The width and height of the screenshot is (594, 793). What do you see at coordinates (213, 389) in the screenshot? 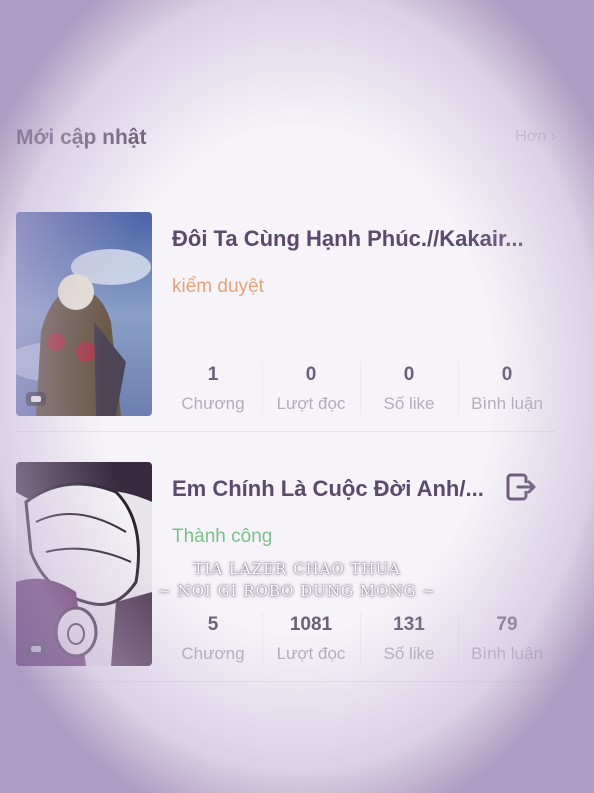
I see `stat-chapters: 1 Chương` at bounding box center [213, 389].